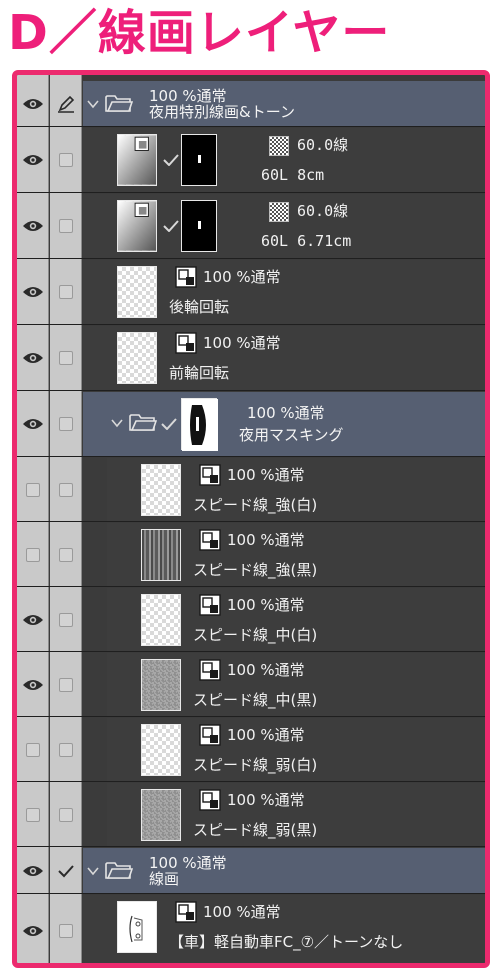  I want to click on layer-row-tone-60-8cm: 60.0線 60L 8cm, so click(251, 160).